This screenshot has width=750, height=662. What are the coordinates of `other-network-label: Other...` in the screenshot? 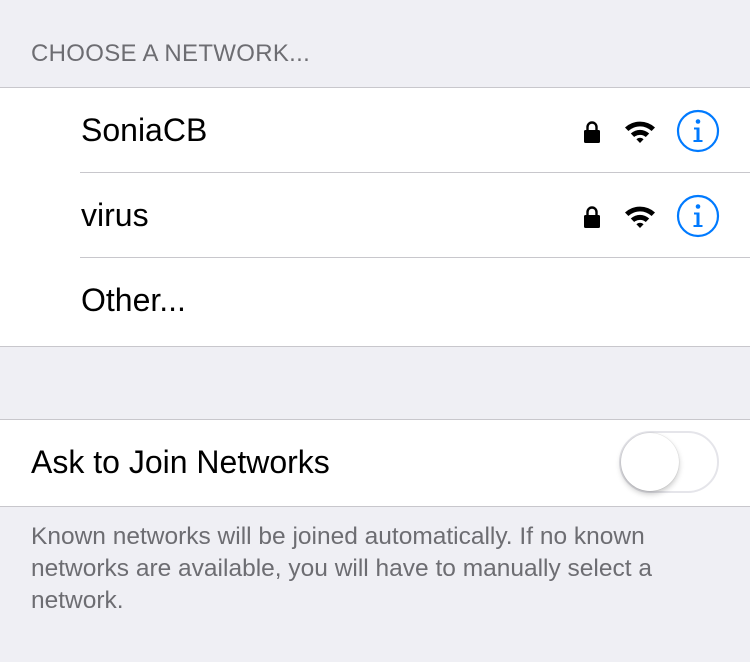 It's located at (133, 300).